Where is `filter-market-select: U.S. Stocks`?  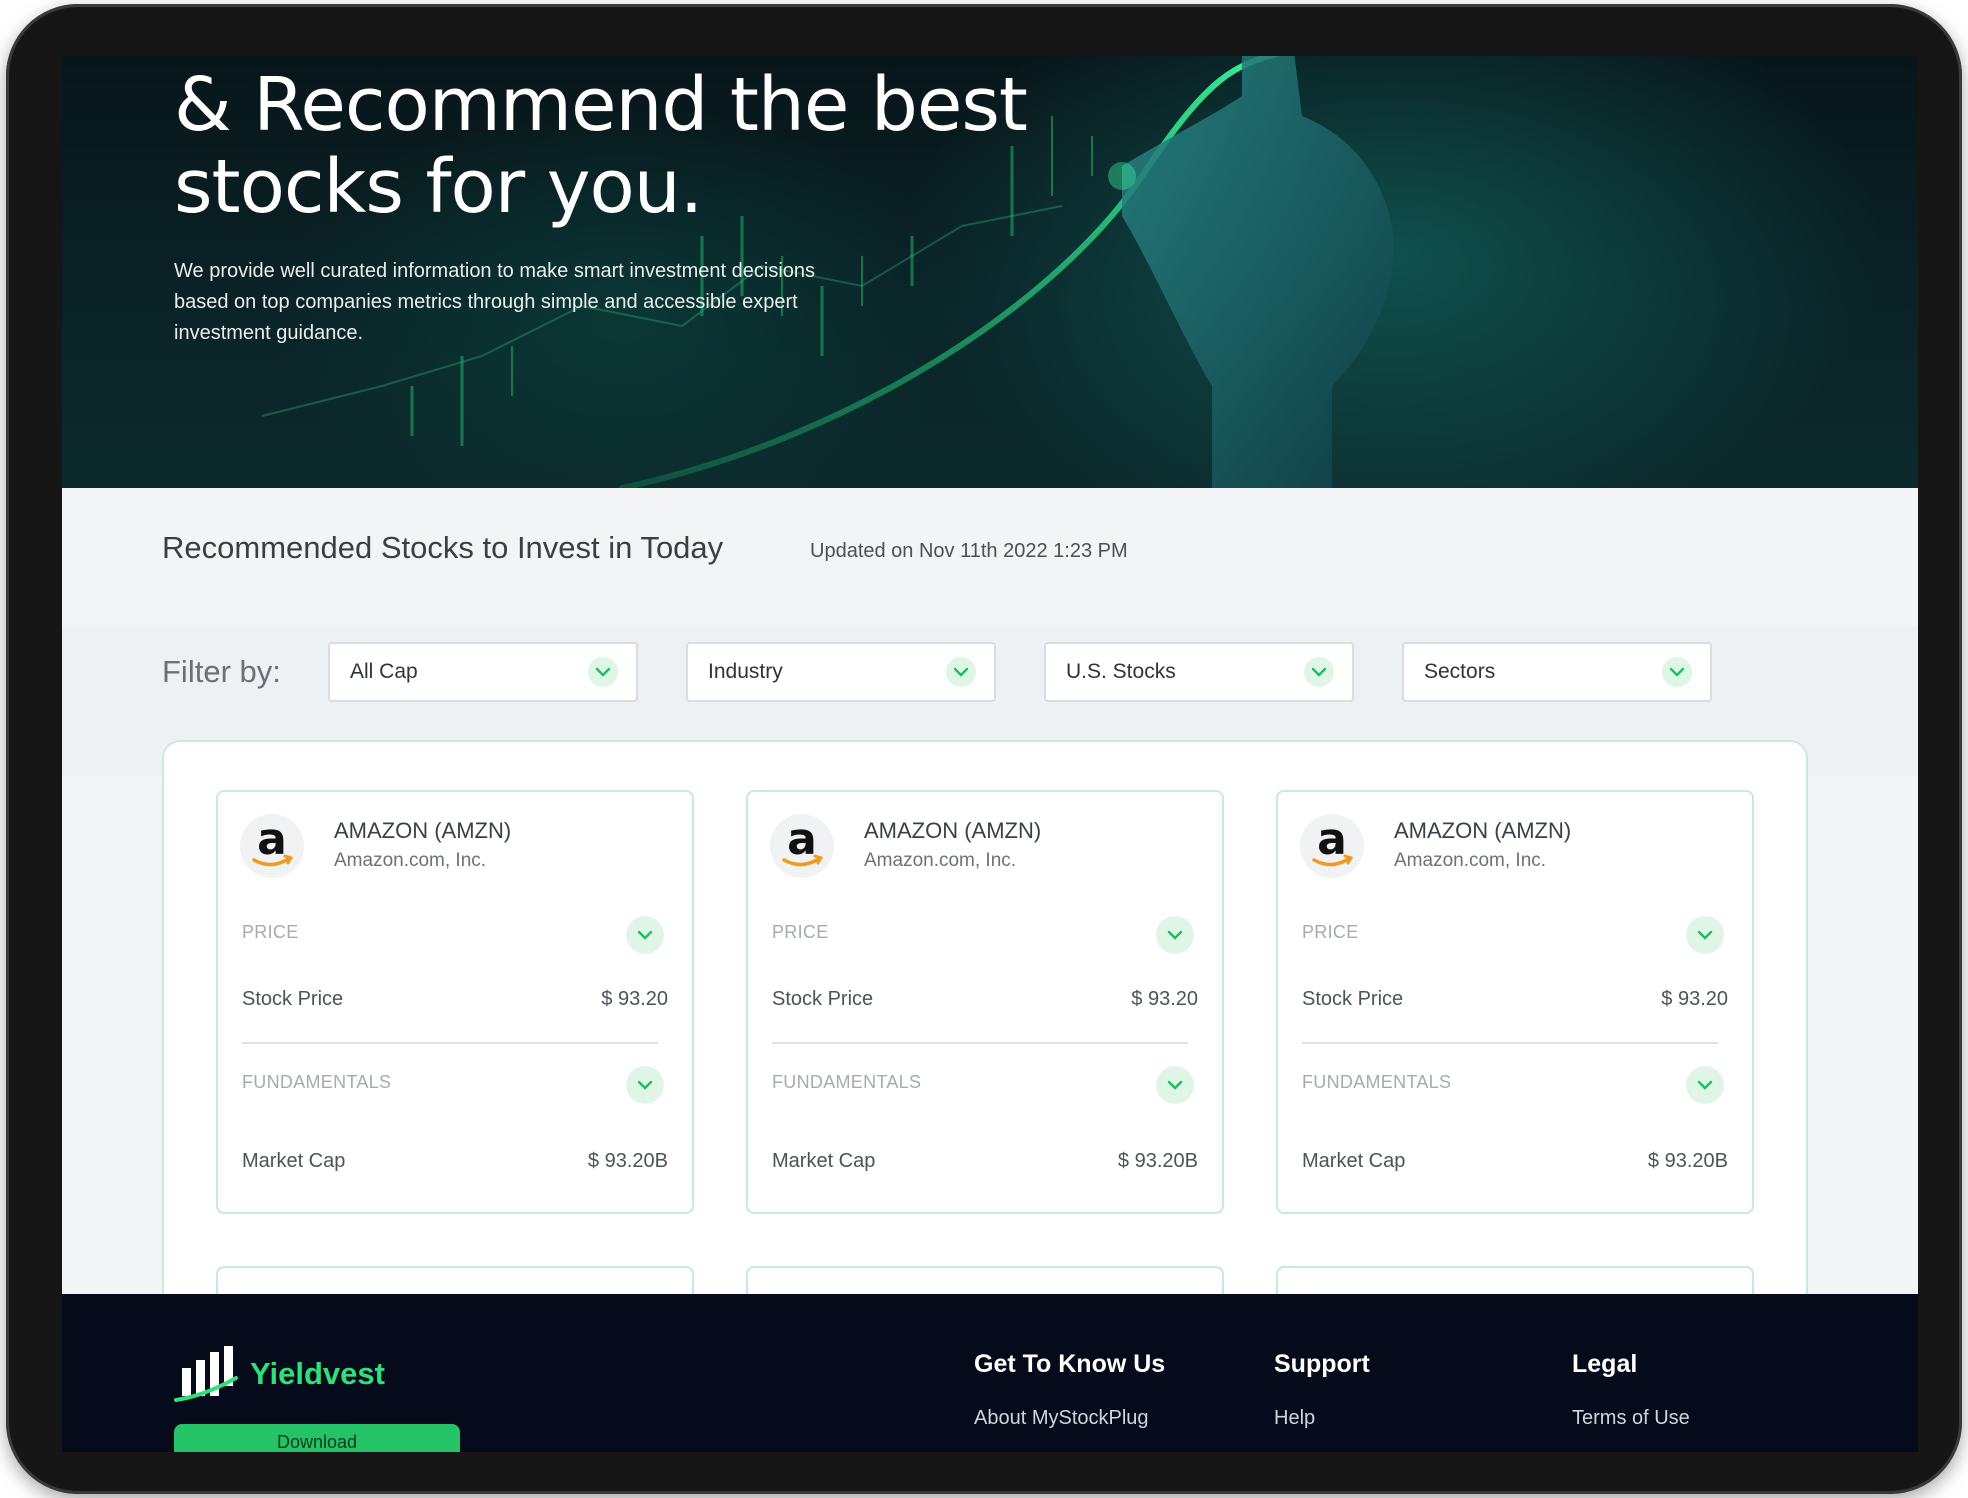
filter-market-select: U.S. Stocks is located at coordinates (1199, 672).